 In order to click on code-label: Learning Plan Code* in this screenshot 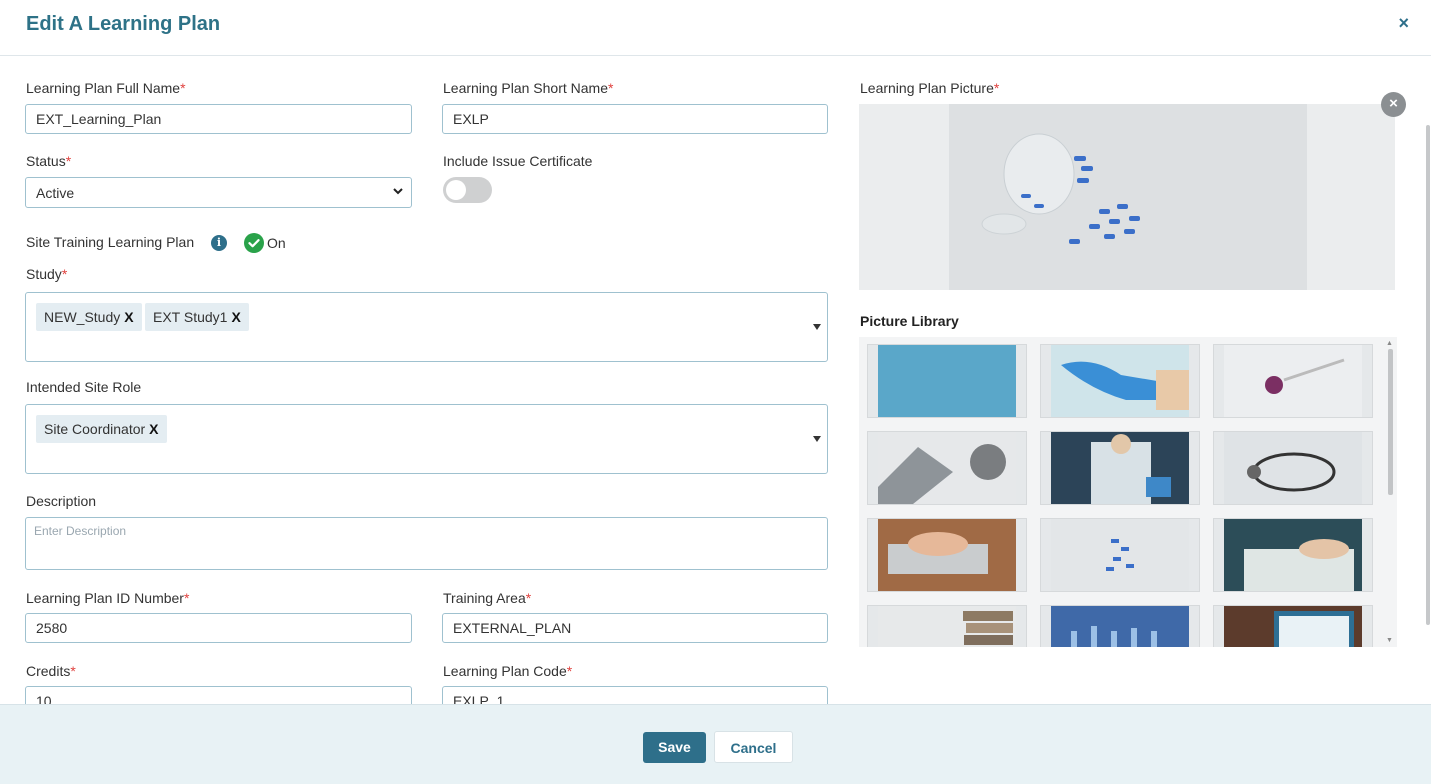, I will do `click(507, 671)`.